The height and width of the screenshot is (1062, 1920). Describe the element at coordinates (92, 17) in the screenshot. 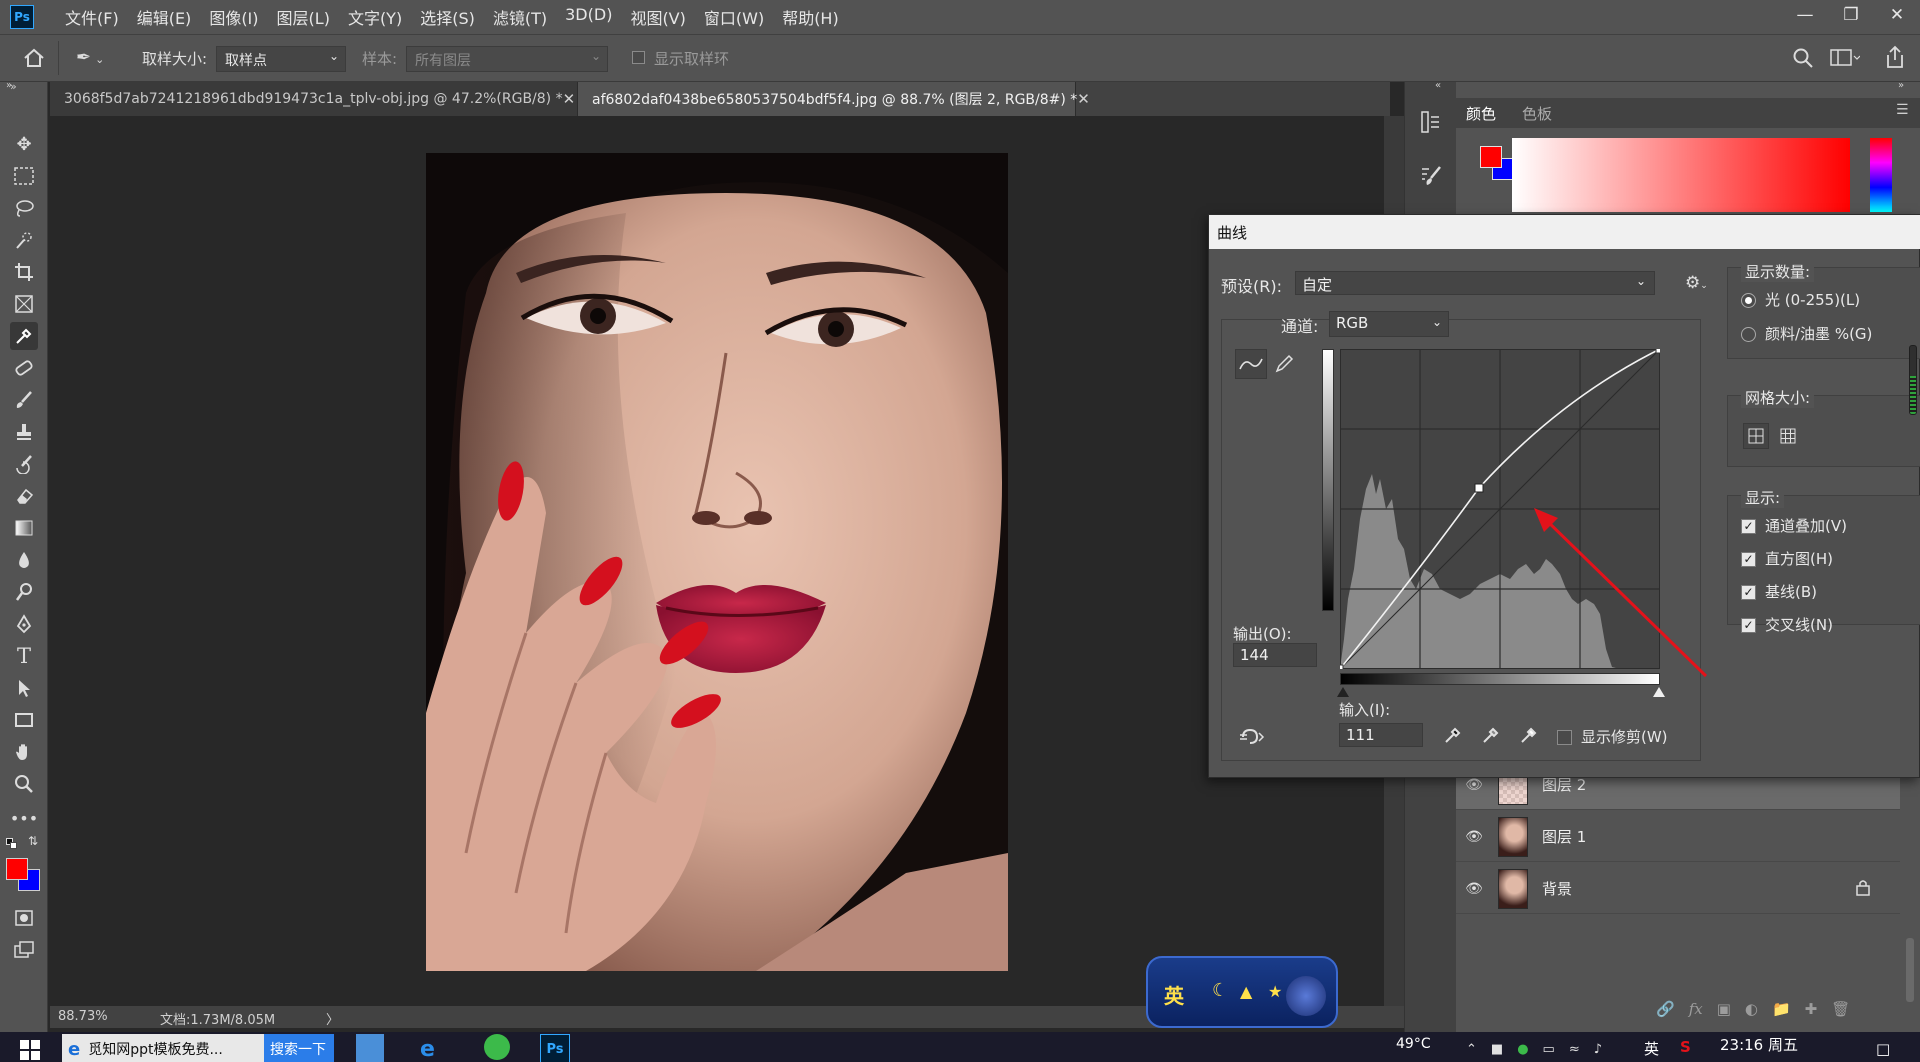

I see `menu-file: 文件(F)` at that location.